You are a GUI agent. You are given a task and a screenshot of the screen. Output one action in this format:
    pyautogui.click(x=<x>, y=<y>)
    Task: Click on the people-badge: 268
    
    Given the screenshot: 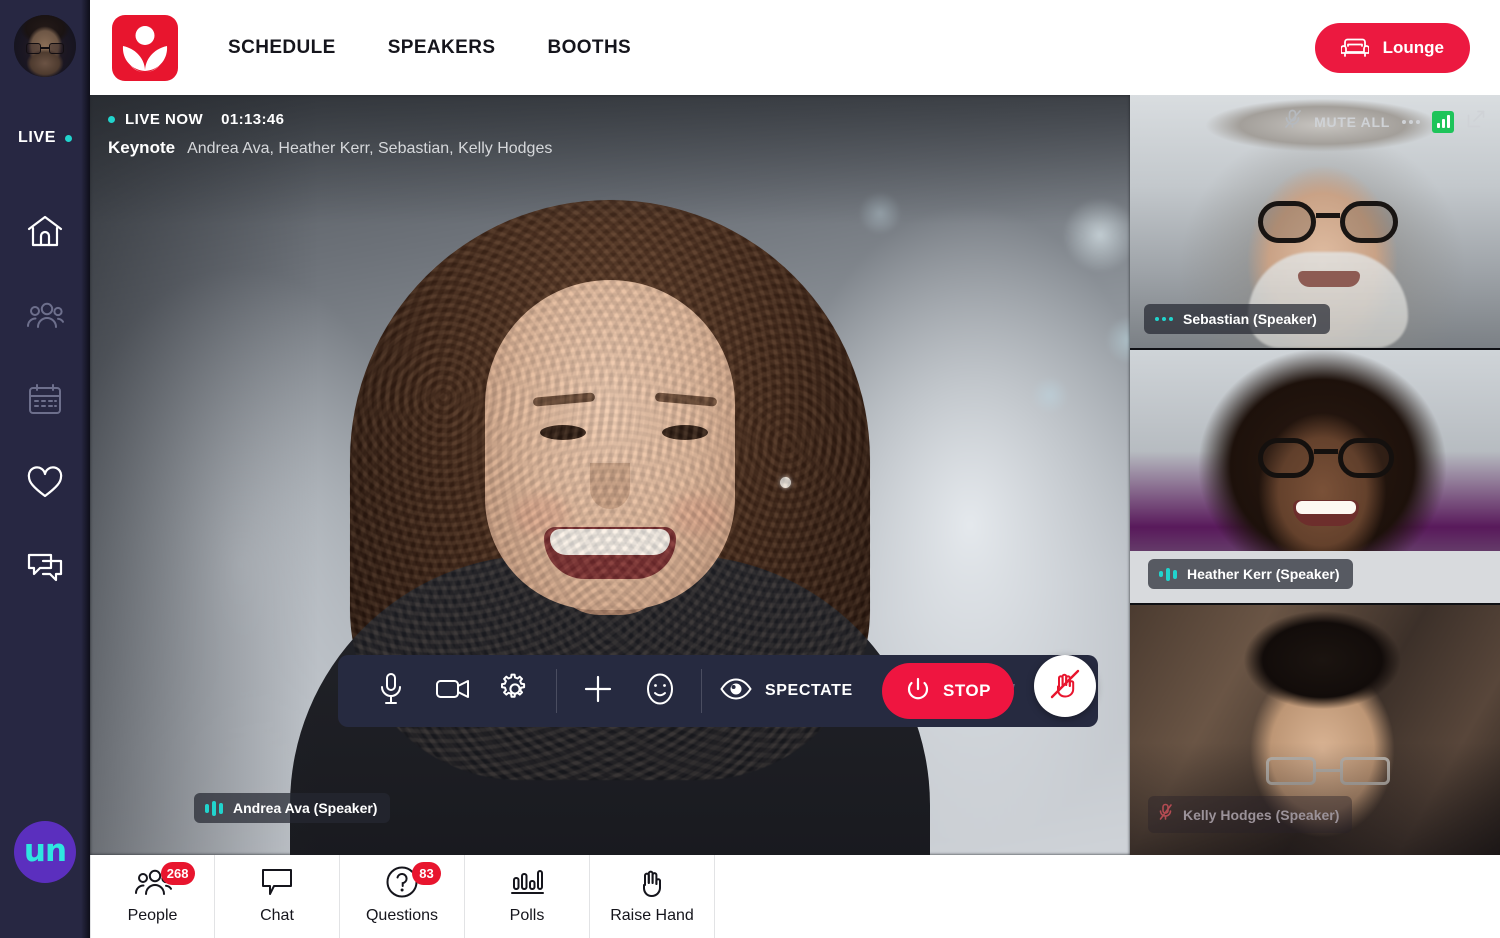 What is the action you would take?
    pyautogui.click(x=177, y=873)
    